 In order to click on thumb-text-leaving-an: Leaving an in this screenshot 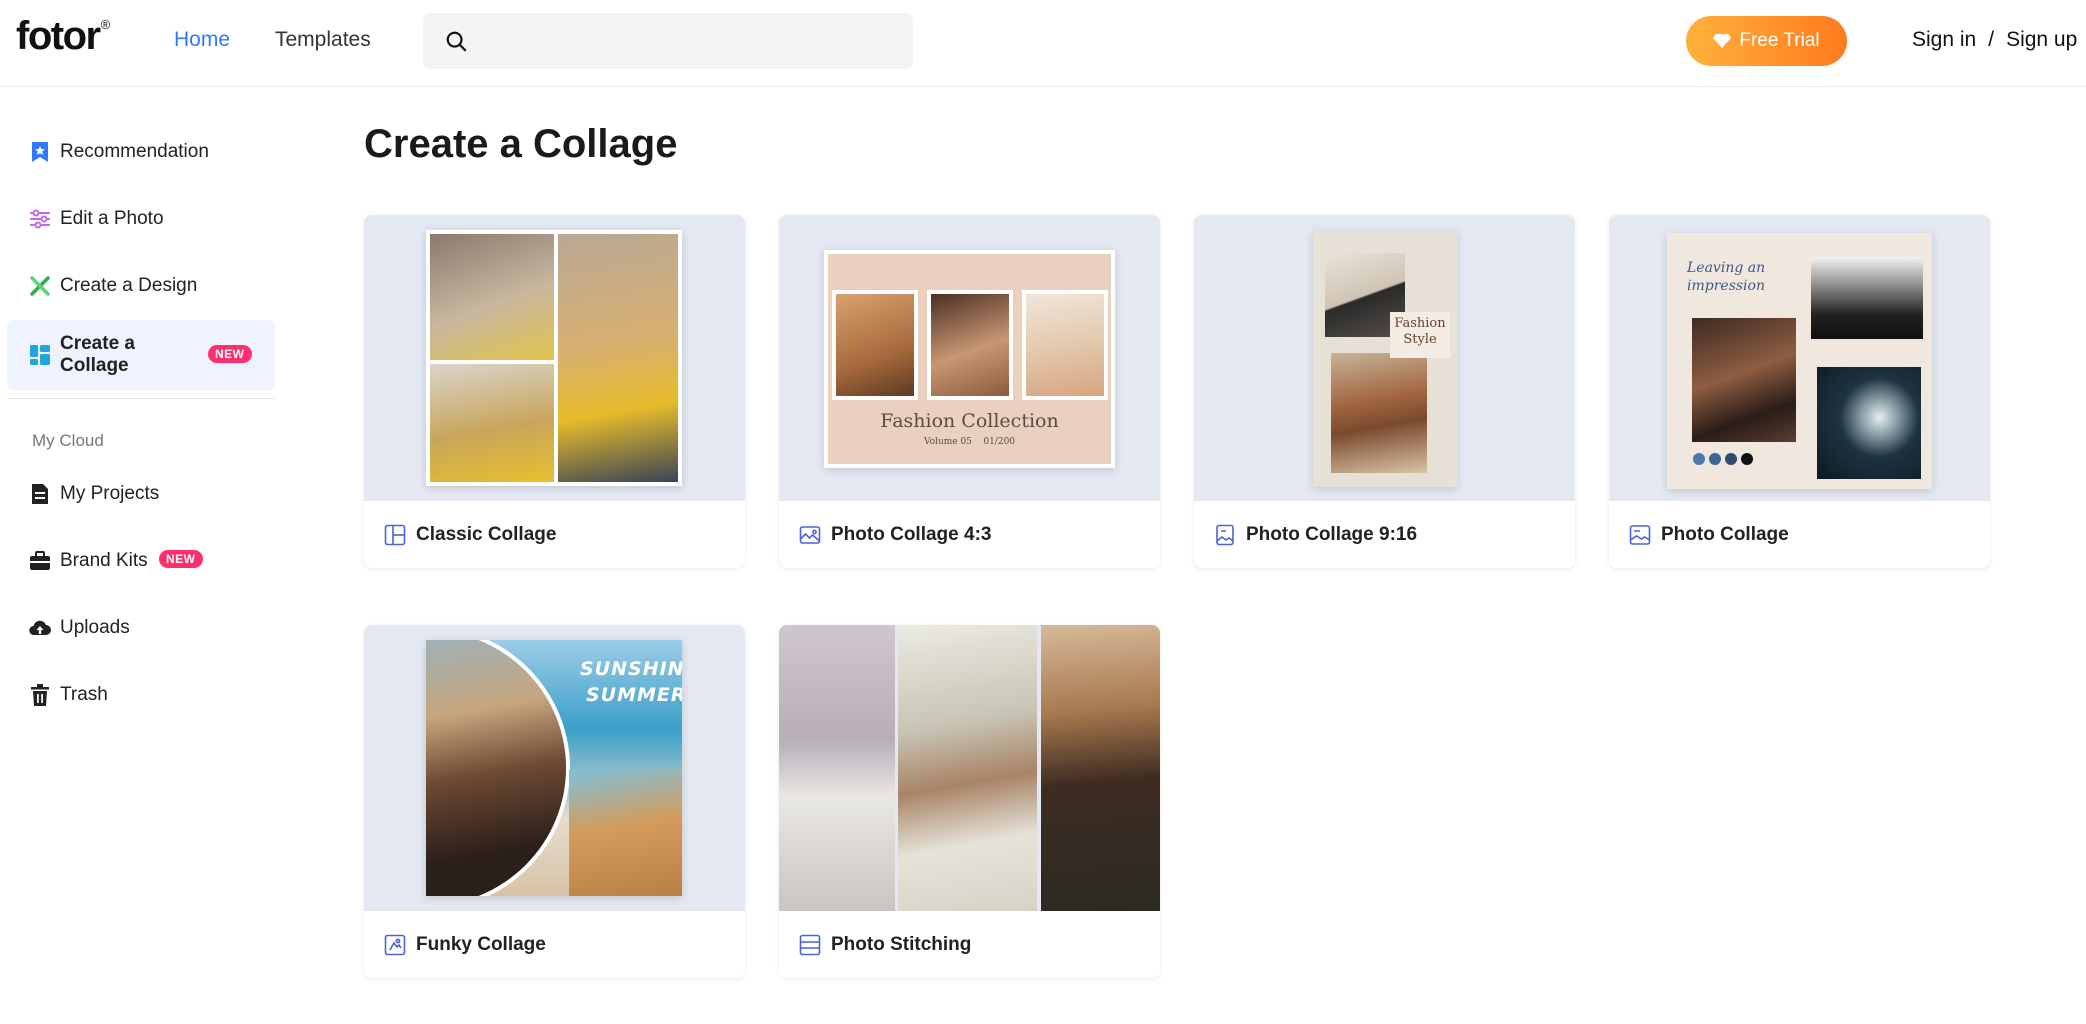, I will do `click(1726, 268)`.